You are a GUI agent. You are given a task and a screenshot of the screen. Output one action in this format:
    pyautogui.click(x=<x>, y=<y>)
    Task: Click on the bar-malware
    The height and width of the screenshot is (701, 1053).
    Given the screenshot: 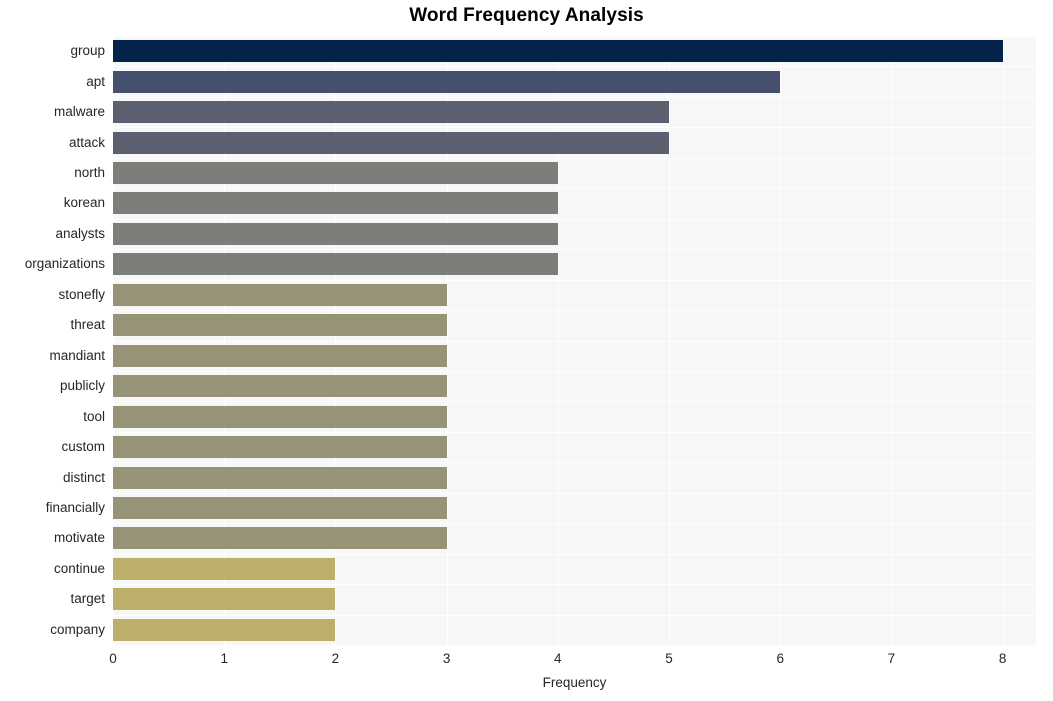 What is the action you would take?
    pyautogui.click(x=391, y=112)
    